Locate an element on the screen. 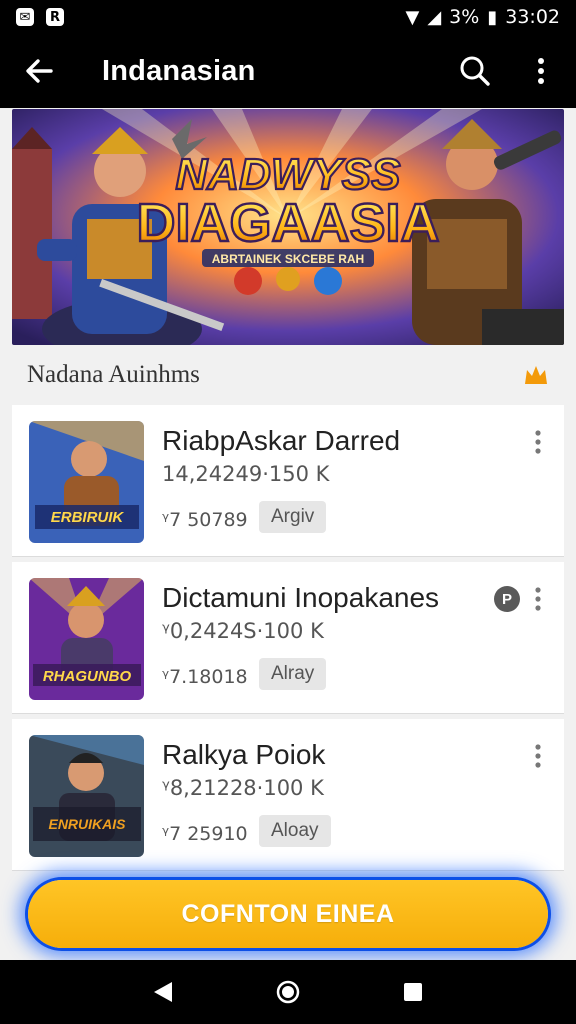 The image size is (576, 1024). nav-home-button is located at coordinates (288, 992).